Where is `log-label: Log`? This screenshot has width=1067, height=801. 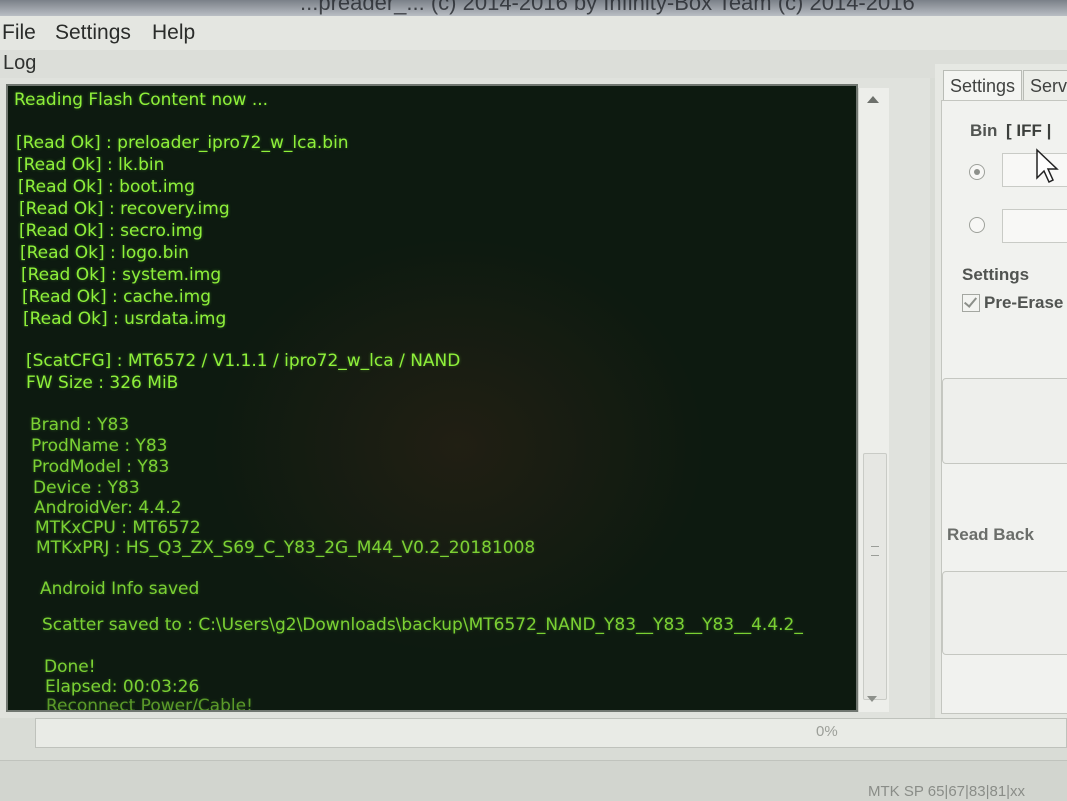 log-label: Log is located at coordinates (20, 63).